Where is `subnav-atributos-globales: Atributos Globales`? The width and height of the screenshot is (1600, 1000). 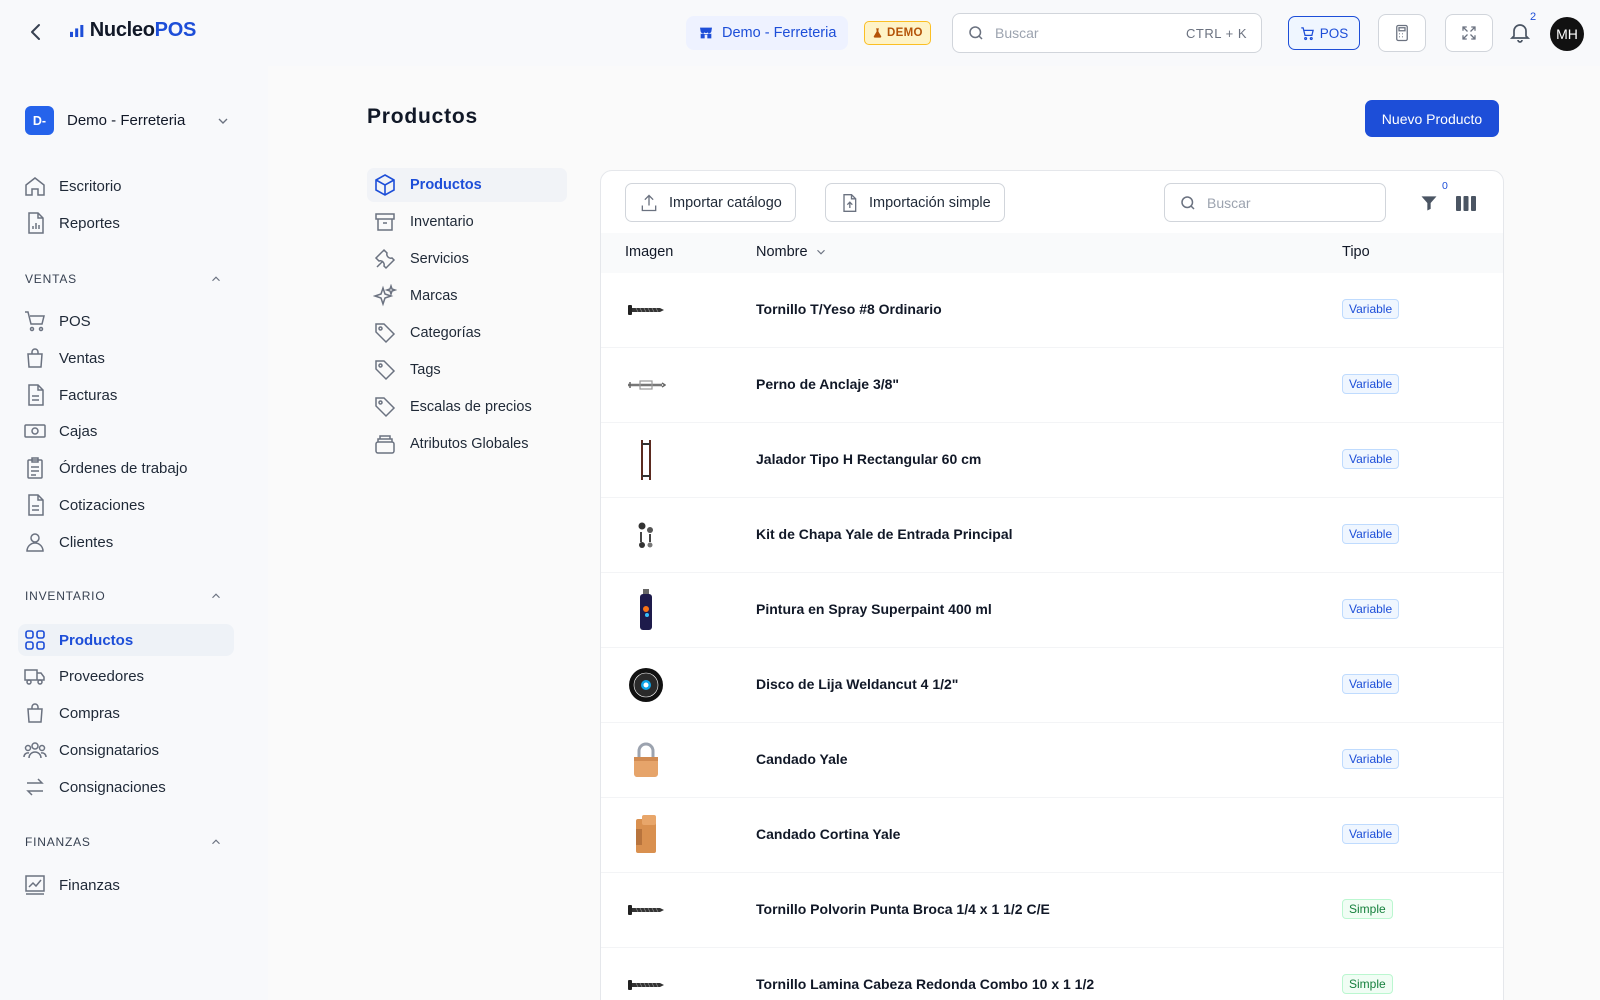
subnav-atributos-globales: Atributos Globales is located at coordinates (467, 444).